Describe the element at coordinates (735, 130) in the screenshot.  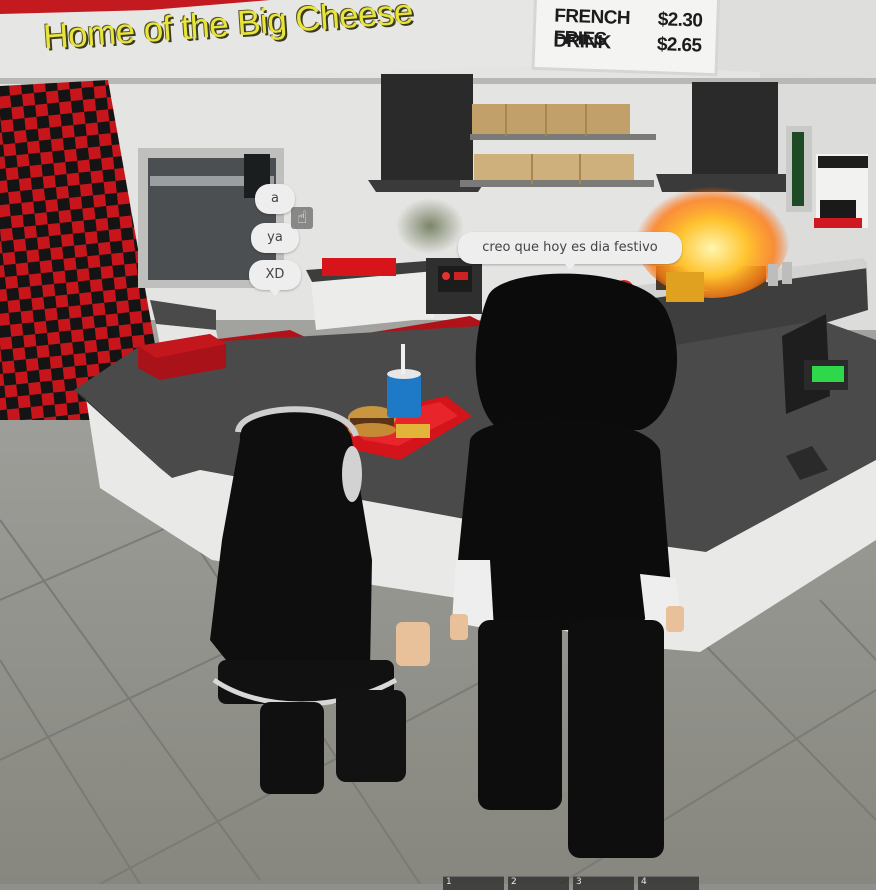
I see `exhaust-hood-right` at that location.